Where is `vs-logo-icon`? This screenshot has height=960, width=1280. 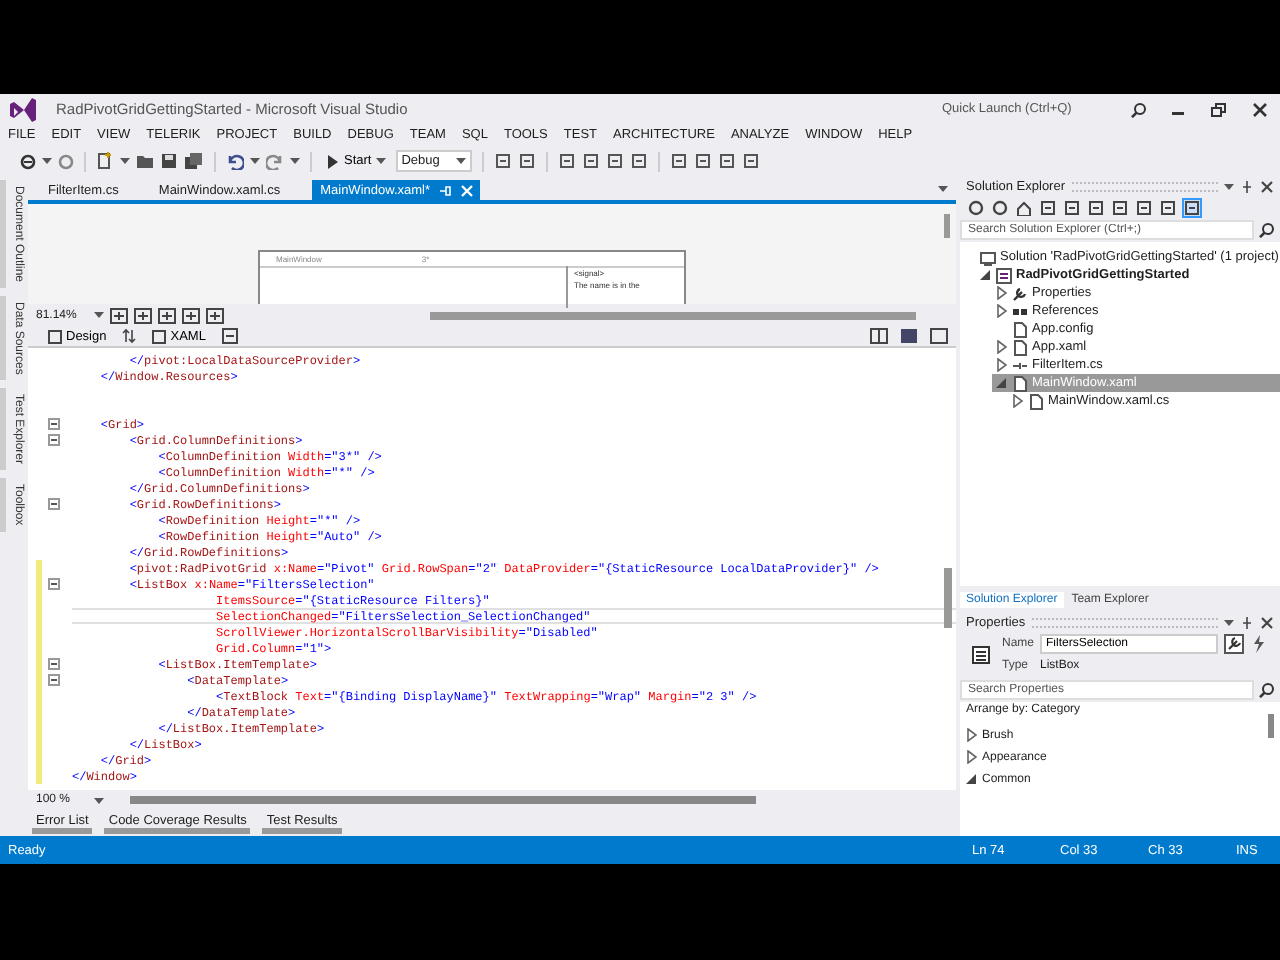
vs-logo-icon is located at coordinates (22, 109).